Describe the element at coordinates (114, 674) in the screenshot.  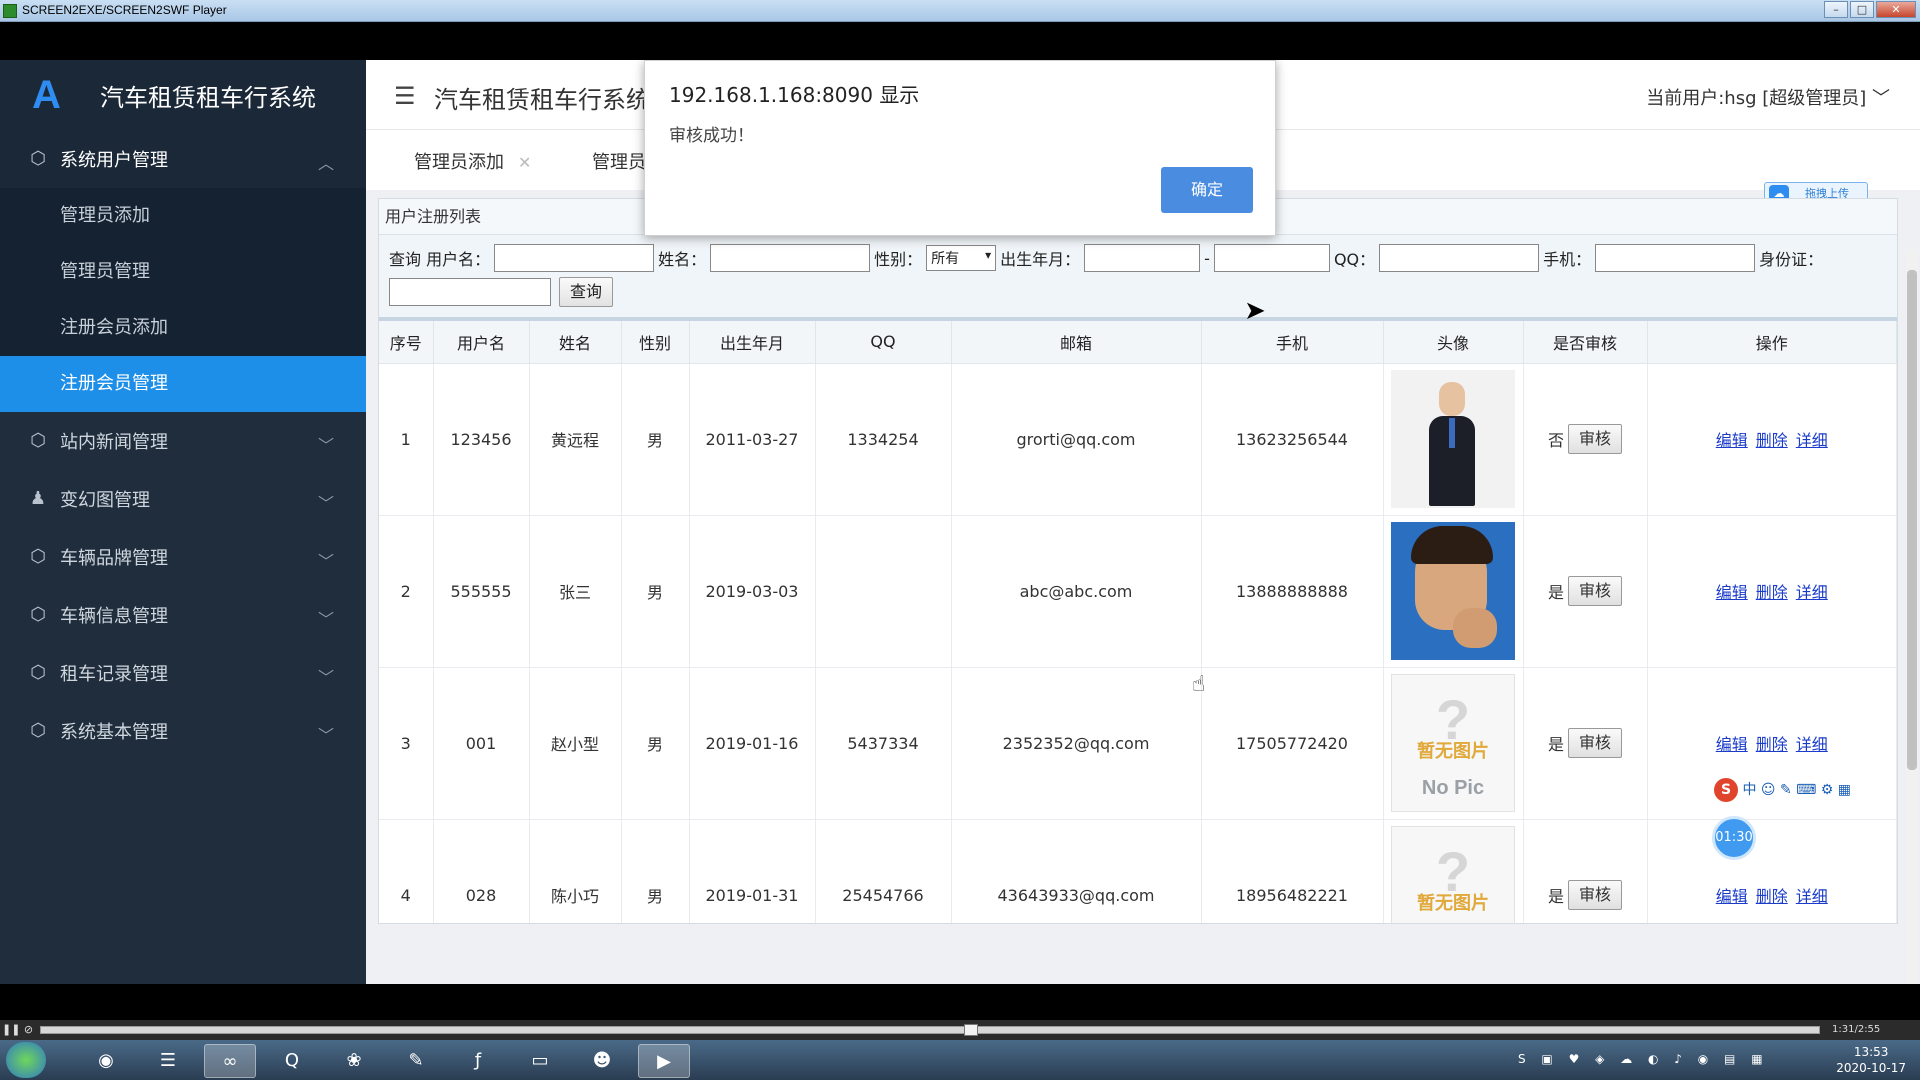
I see `menu-group-label: 租车记录管理` at that location.